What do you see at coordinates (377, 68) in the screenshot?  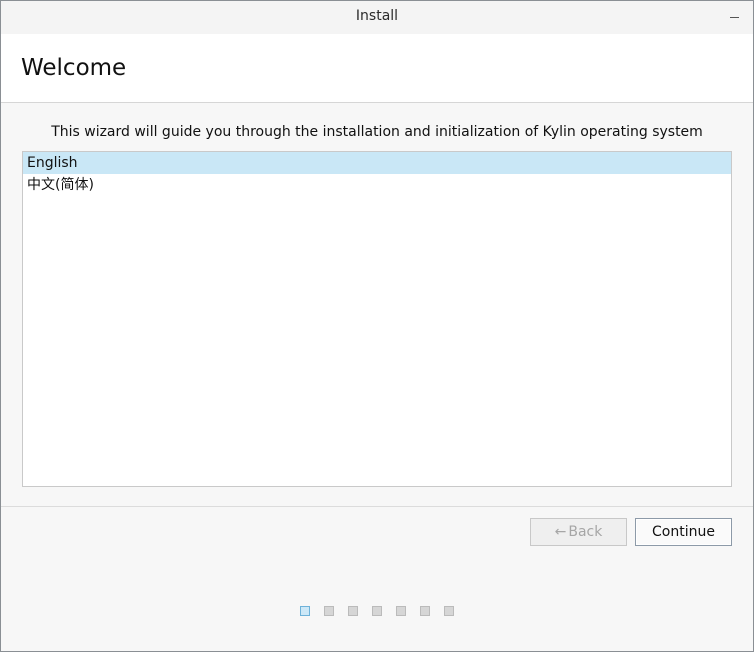 I see `page-header: Welcome` at bounding box center [377, 68].